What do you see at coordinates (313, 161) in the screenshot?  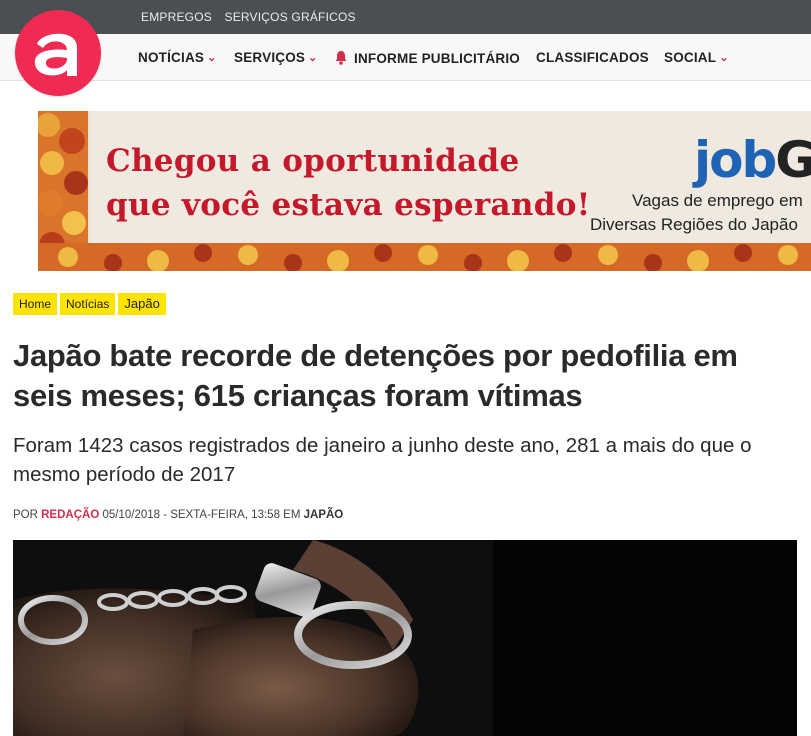 I see `banner-headline-line: Chegou a oportunidade` at bounding box center [313, 161].